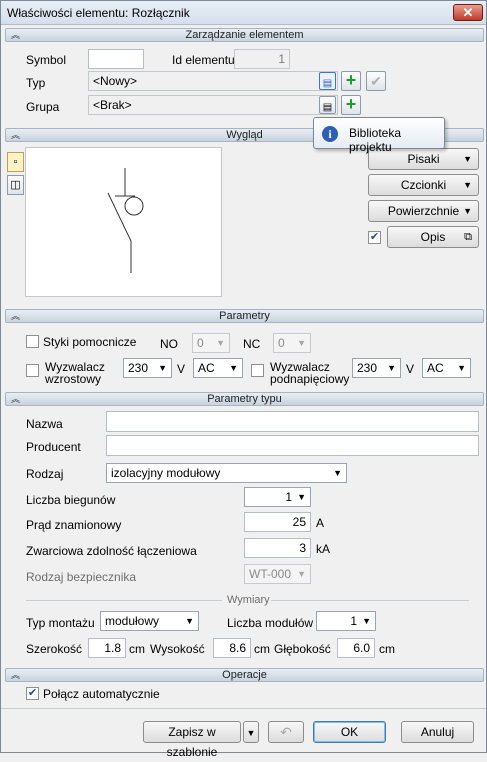 The image size is (487, 762). I want to click on description-label: Opis, so click(433, 237).